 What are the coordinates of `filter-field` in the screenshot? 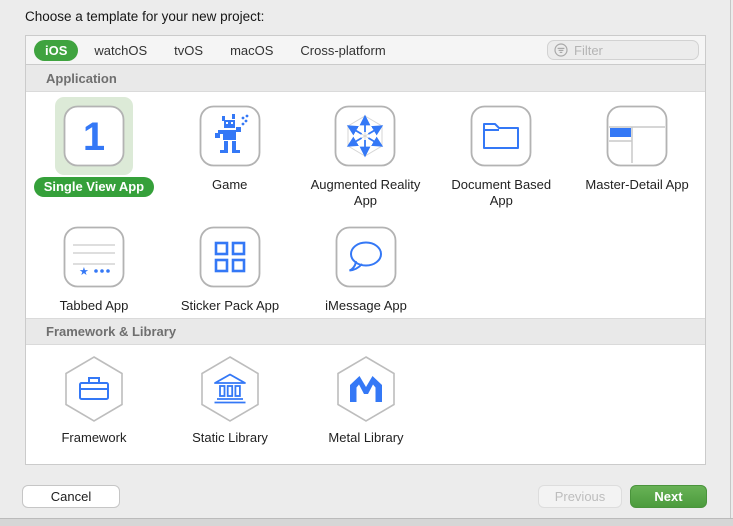 It's located at (623, 50).